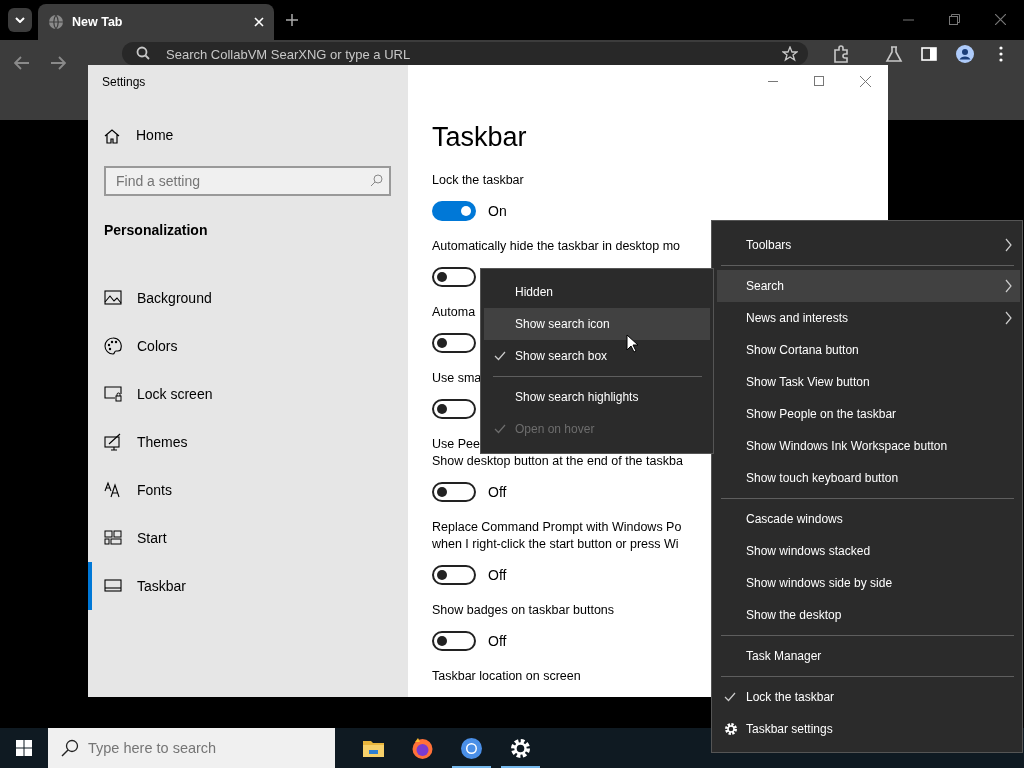  I want to click on font-icon, so click(113, 490).